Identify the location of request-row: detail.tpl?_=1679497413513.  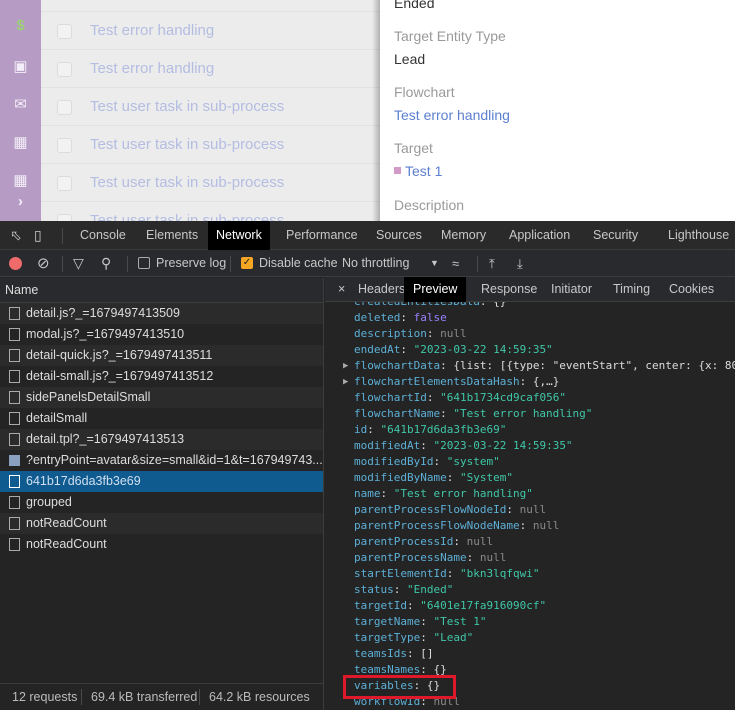
(161, 439).